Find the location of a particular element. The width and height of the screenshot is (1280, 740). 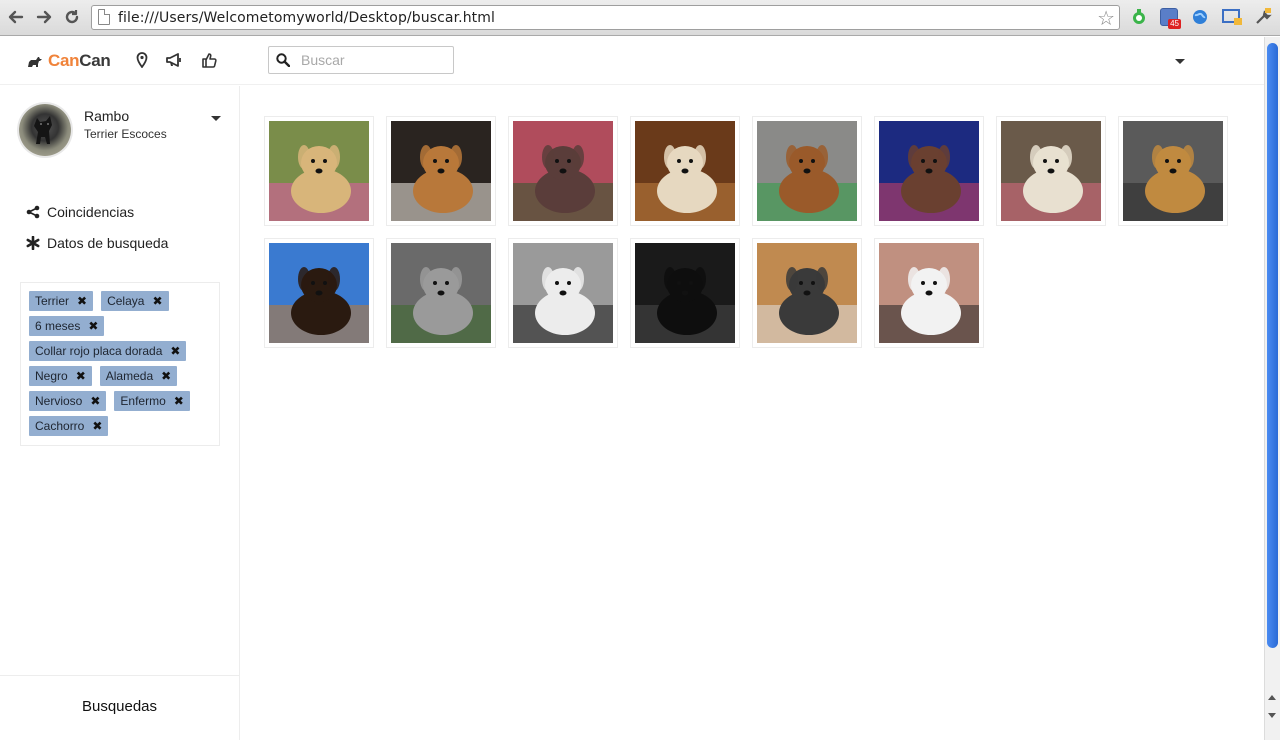

search-box is located at coordinates (361, 60).